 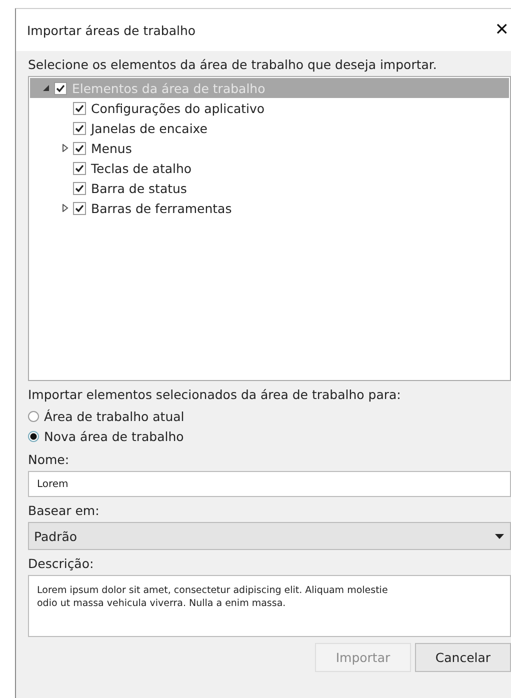 What do you see at coordinates (64, 510) in the screenshot?
I see `field-label: Basear em:` at bounding box center [64, 510].